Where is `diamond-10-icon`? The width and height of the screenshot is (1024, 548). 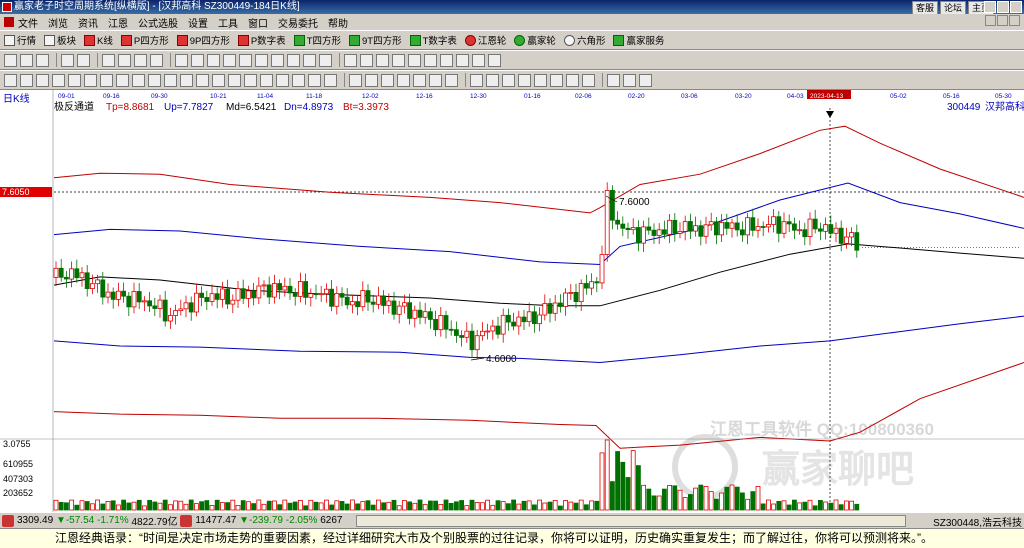 diamond-10-icon is located at coordinates (325, 60).